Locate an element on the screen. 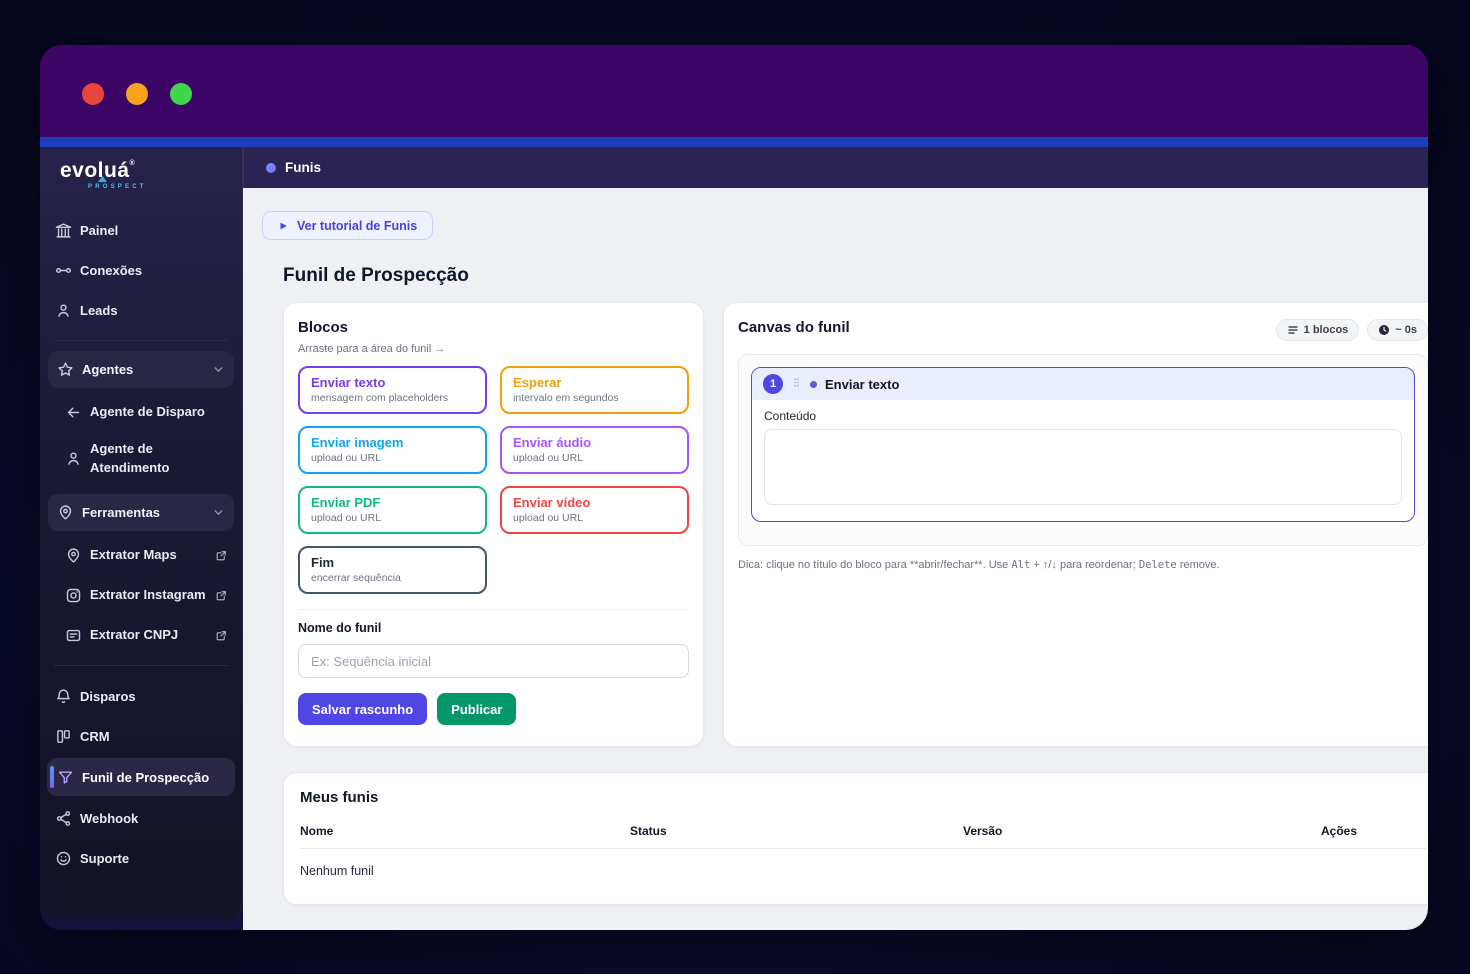 The image size is (1470, 974). my-funnels-table: Nome Status Versão Ações Nenhum funil is located at coordinates (863, 857).